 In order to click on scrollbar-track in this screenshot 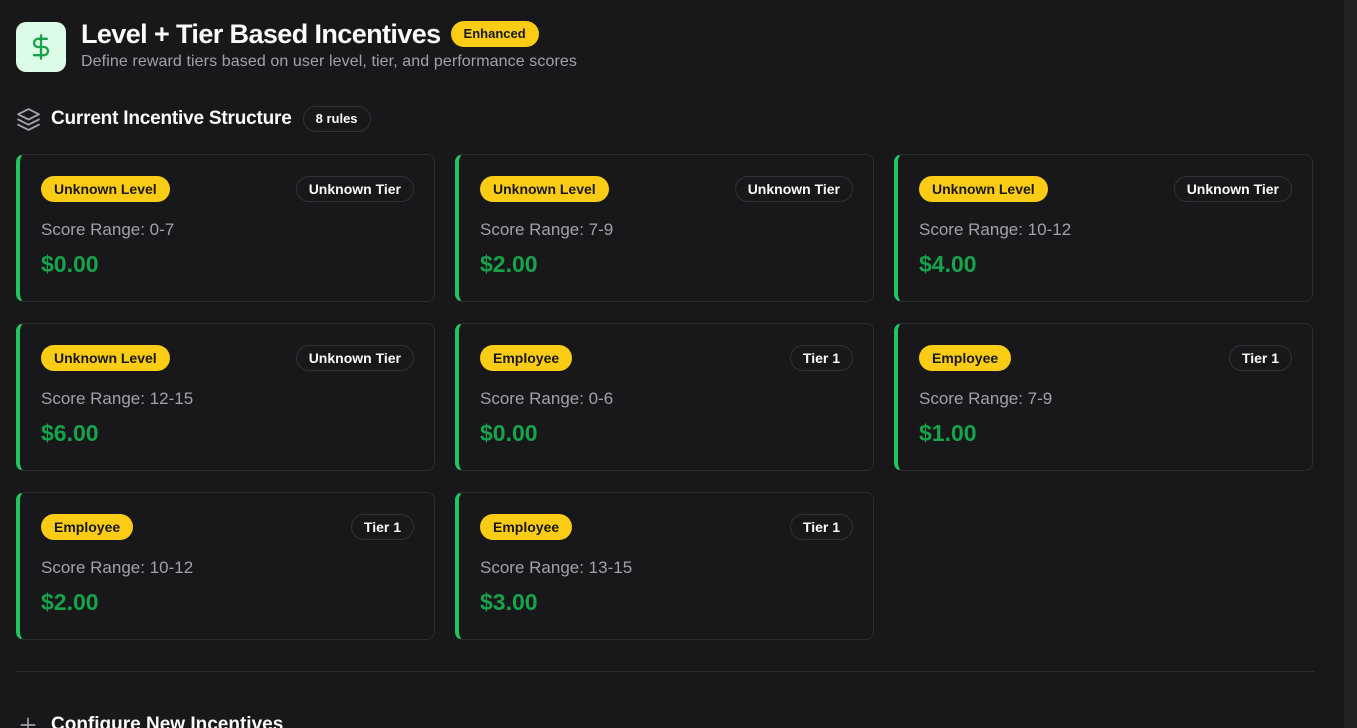, I will do `click(1350, 364)`.